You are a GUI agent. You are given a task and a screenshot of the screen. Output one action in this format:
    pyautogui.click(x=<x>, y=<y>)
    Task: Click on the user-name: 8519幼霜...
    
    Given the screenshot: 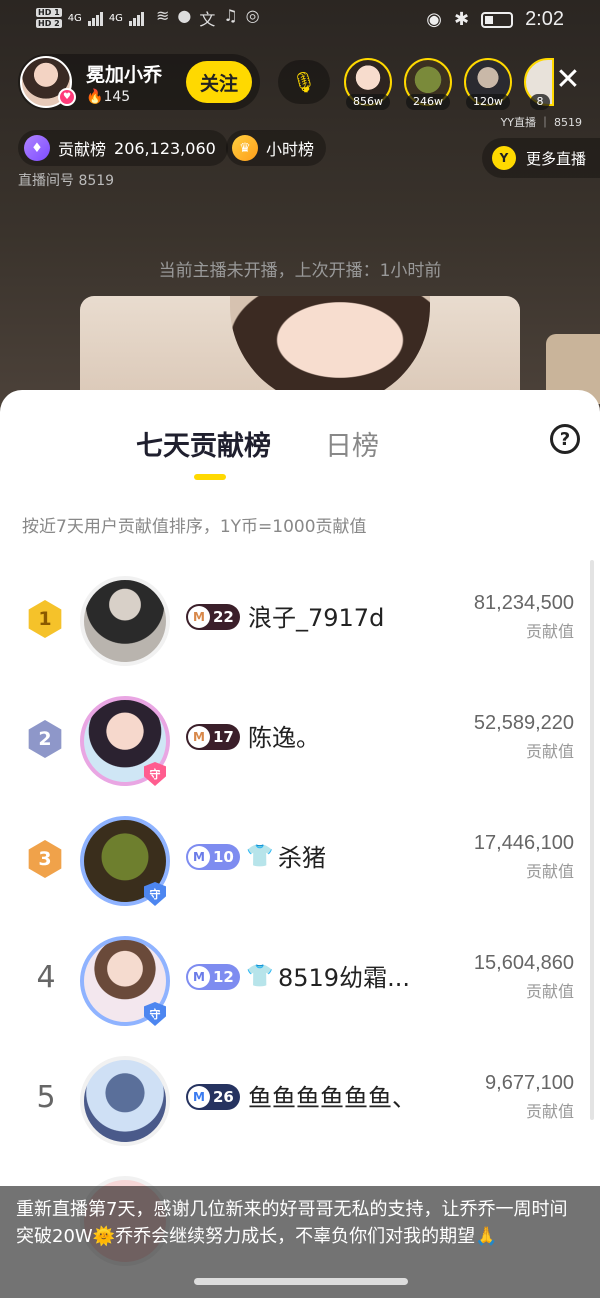 What is the action you would take?
    pyautogui.click(x=344, y=978)
    